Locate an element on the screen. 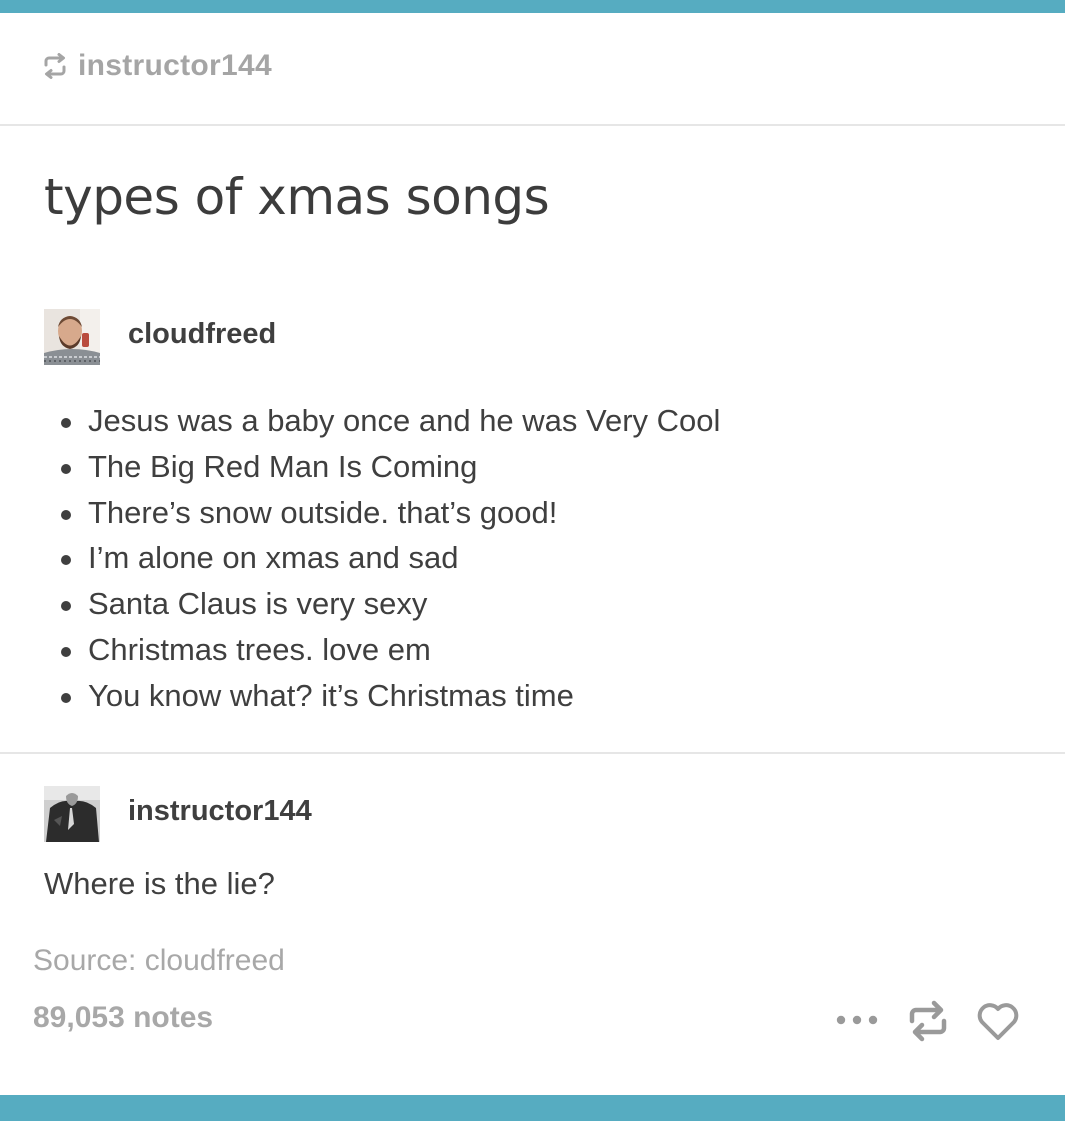  original-poster-username: cloudfreed is located at coordinates (202, 334).